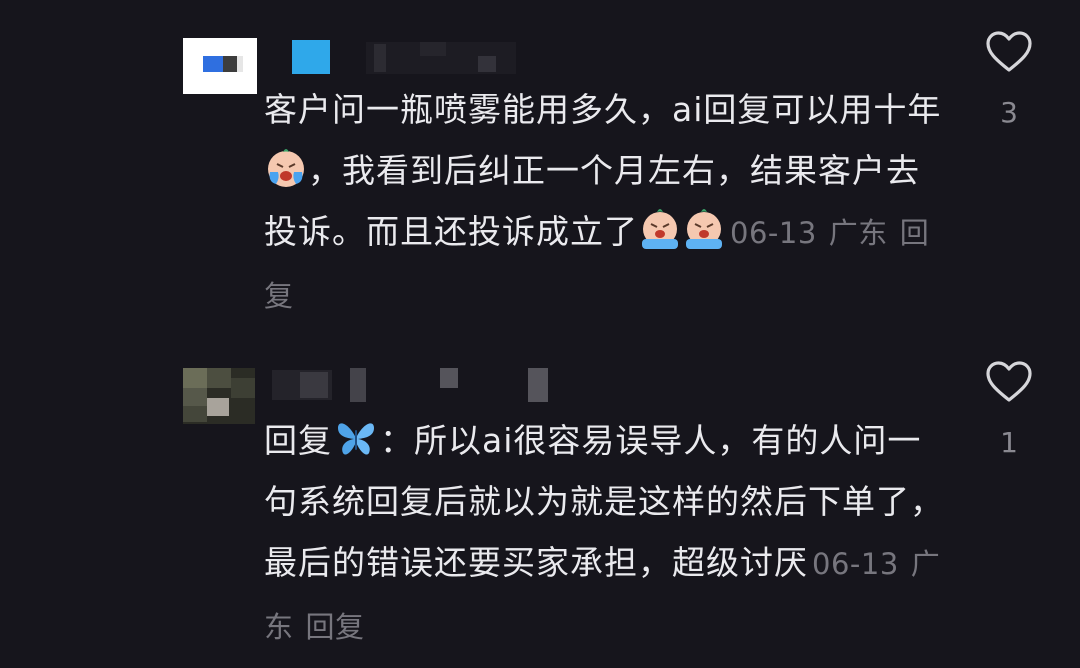 The width and height of the screenshot is (1080, 668). What do you see at coordinates (1009, 112) in the screenshot?
I see `like-count: 3` at bounding box center [1009, 112].